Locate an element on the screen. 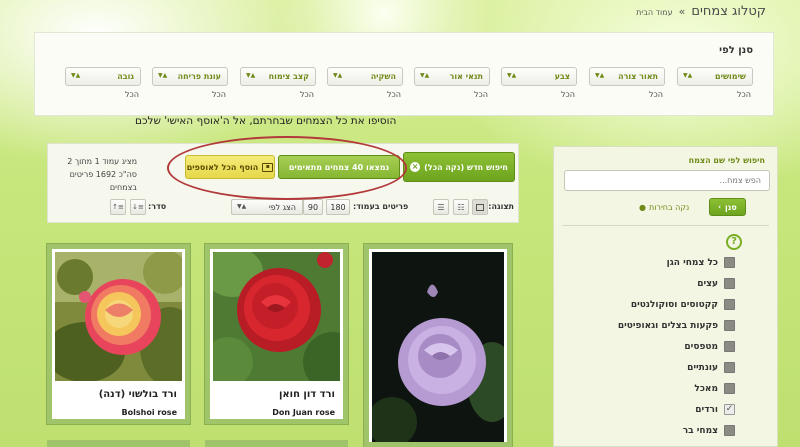 Image resolution: width=800 pixels, height=447 pixels. filter-dropdown-label: השקיה is located at coordinates (383, 76).